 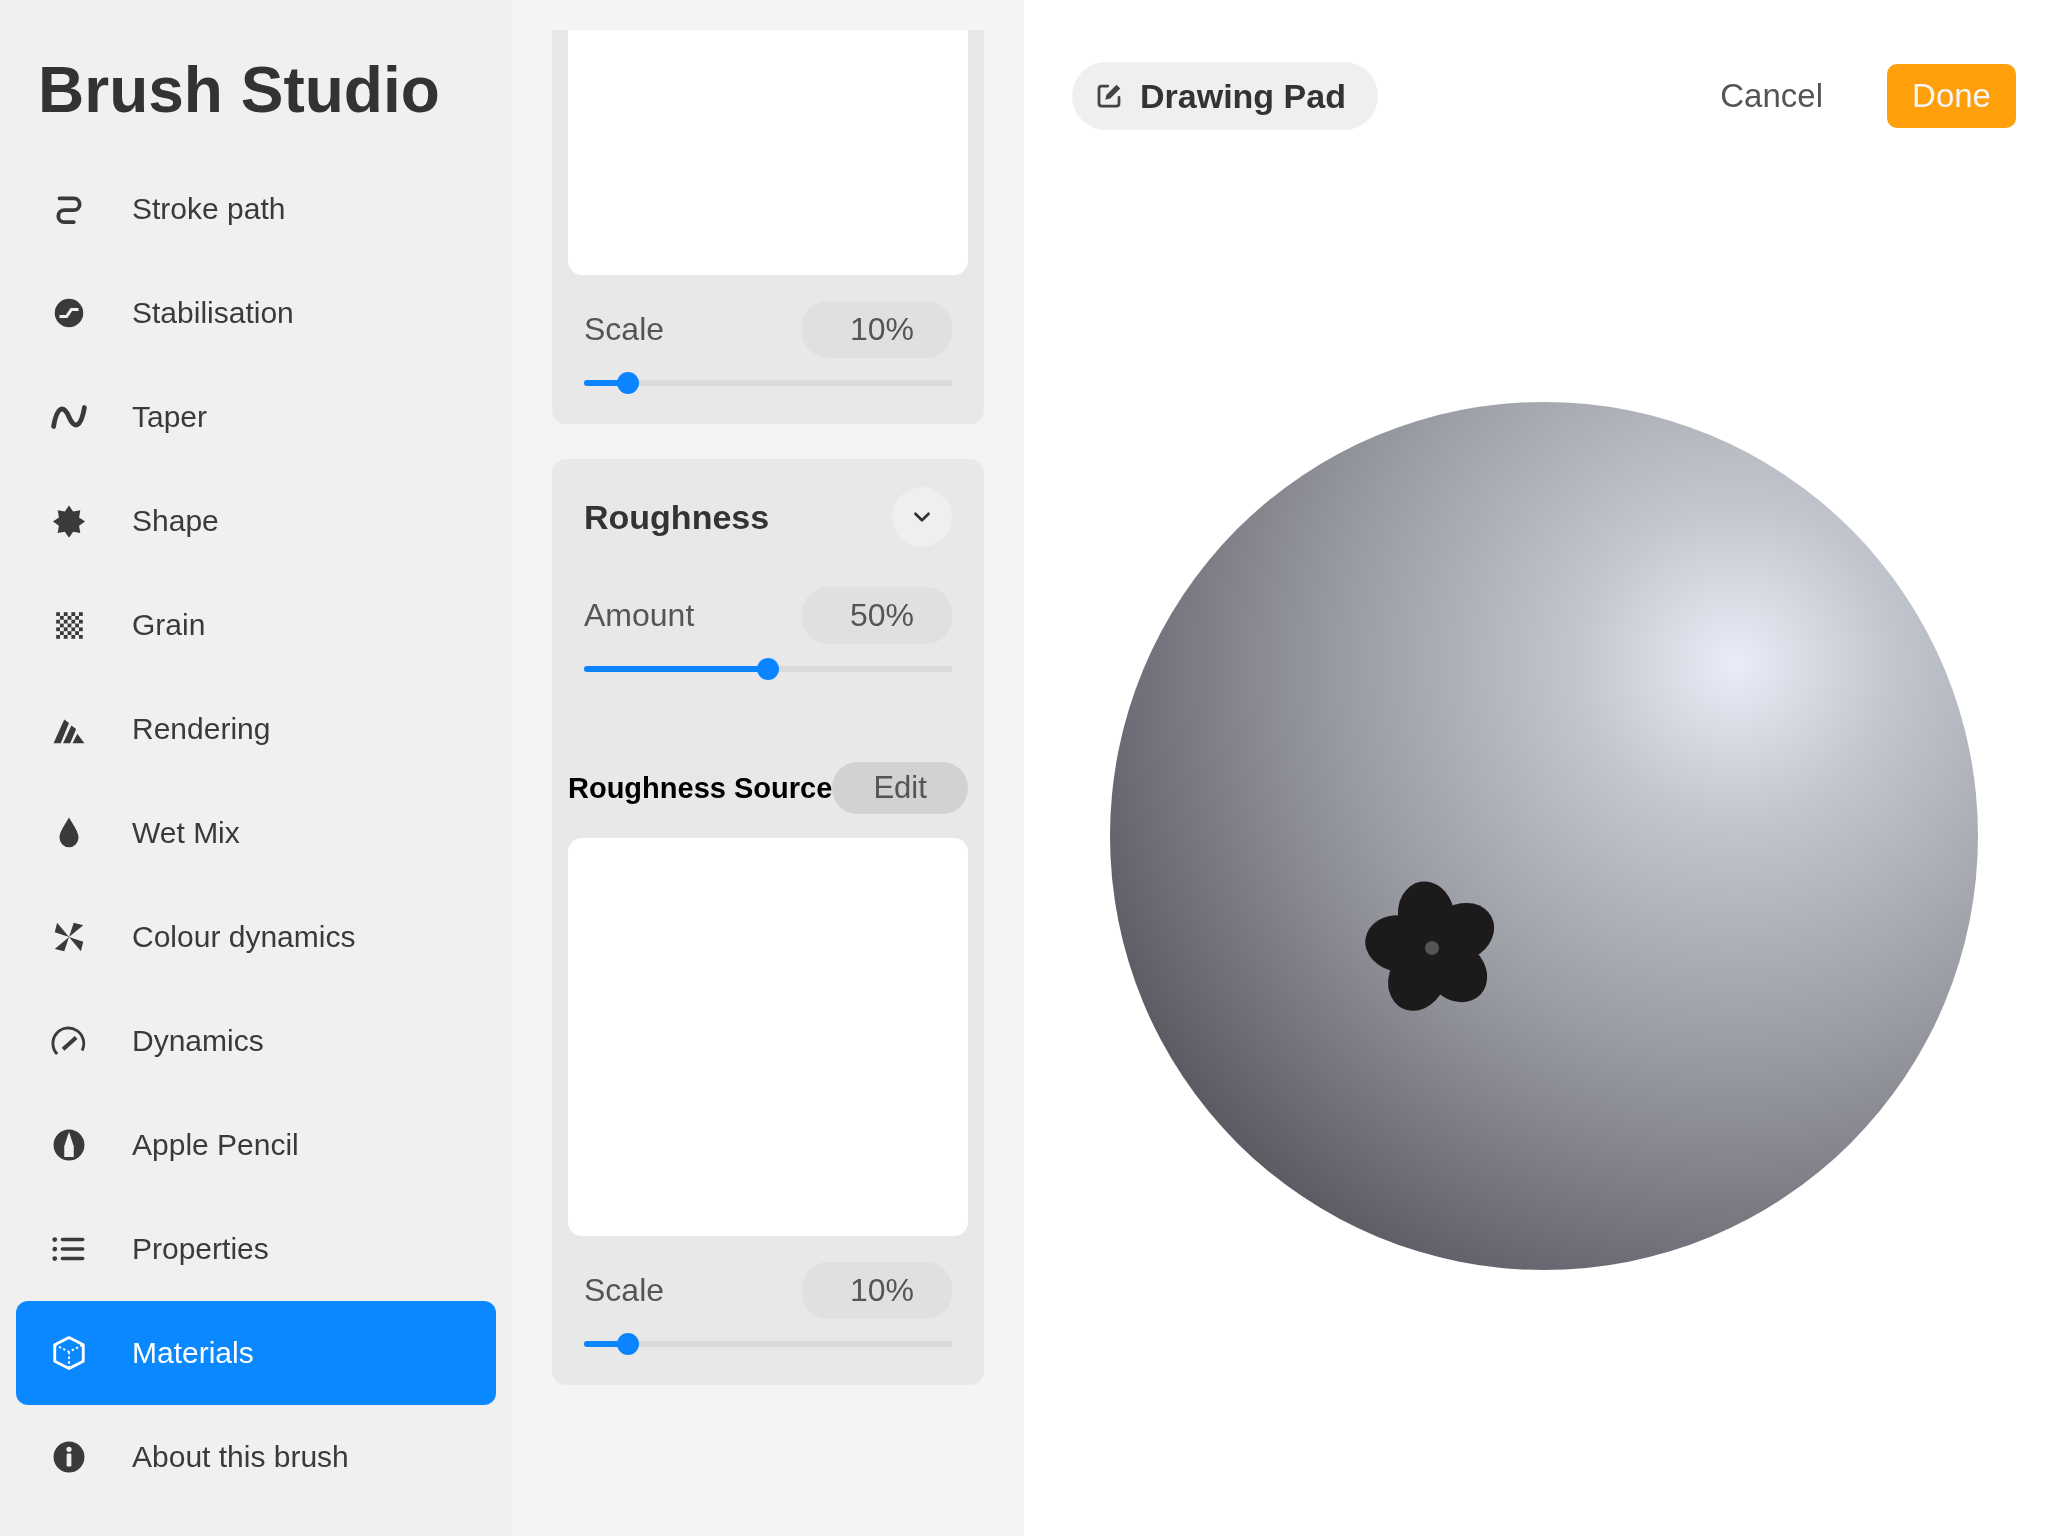 What do you see at coordinates (256, 937) in the screenshot?
I see `sidebar-item: Colour dynamics` at bounding box center [256, 937].